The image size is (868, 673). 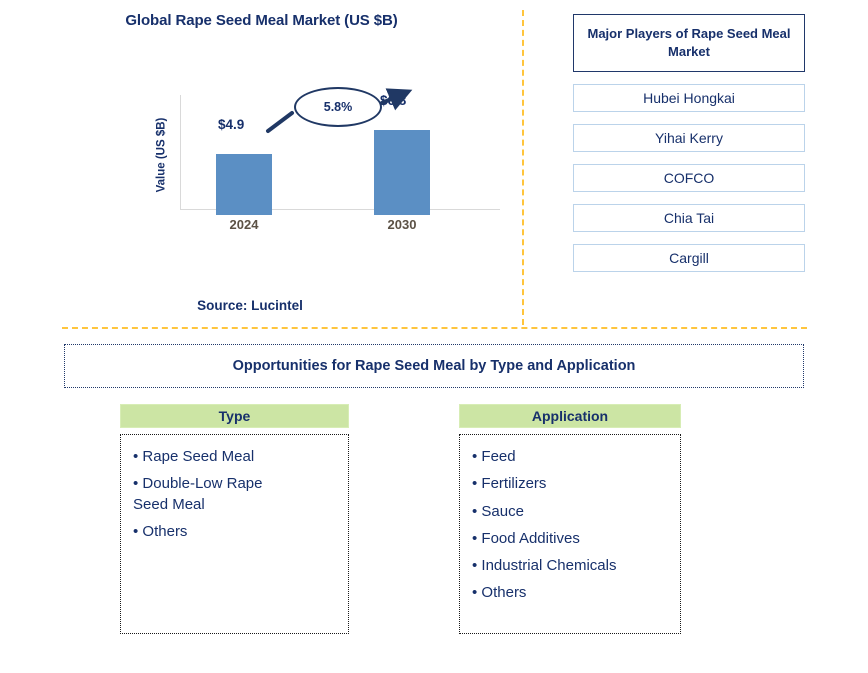 I want to click on player-box: Hubei Hongkai, so click(x=689, y=98).